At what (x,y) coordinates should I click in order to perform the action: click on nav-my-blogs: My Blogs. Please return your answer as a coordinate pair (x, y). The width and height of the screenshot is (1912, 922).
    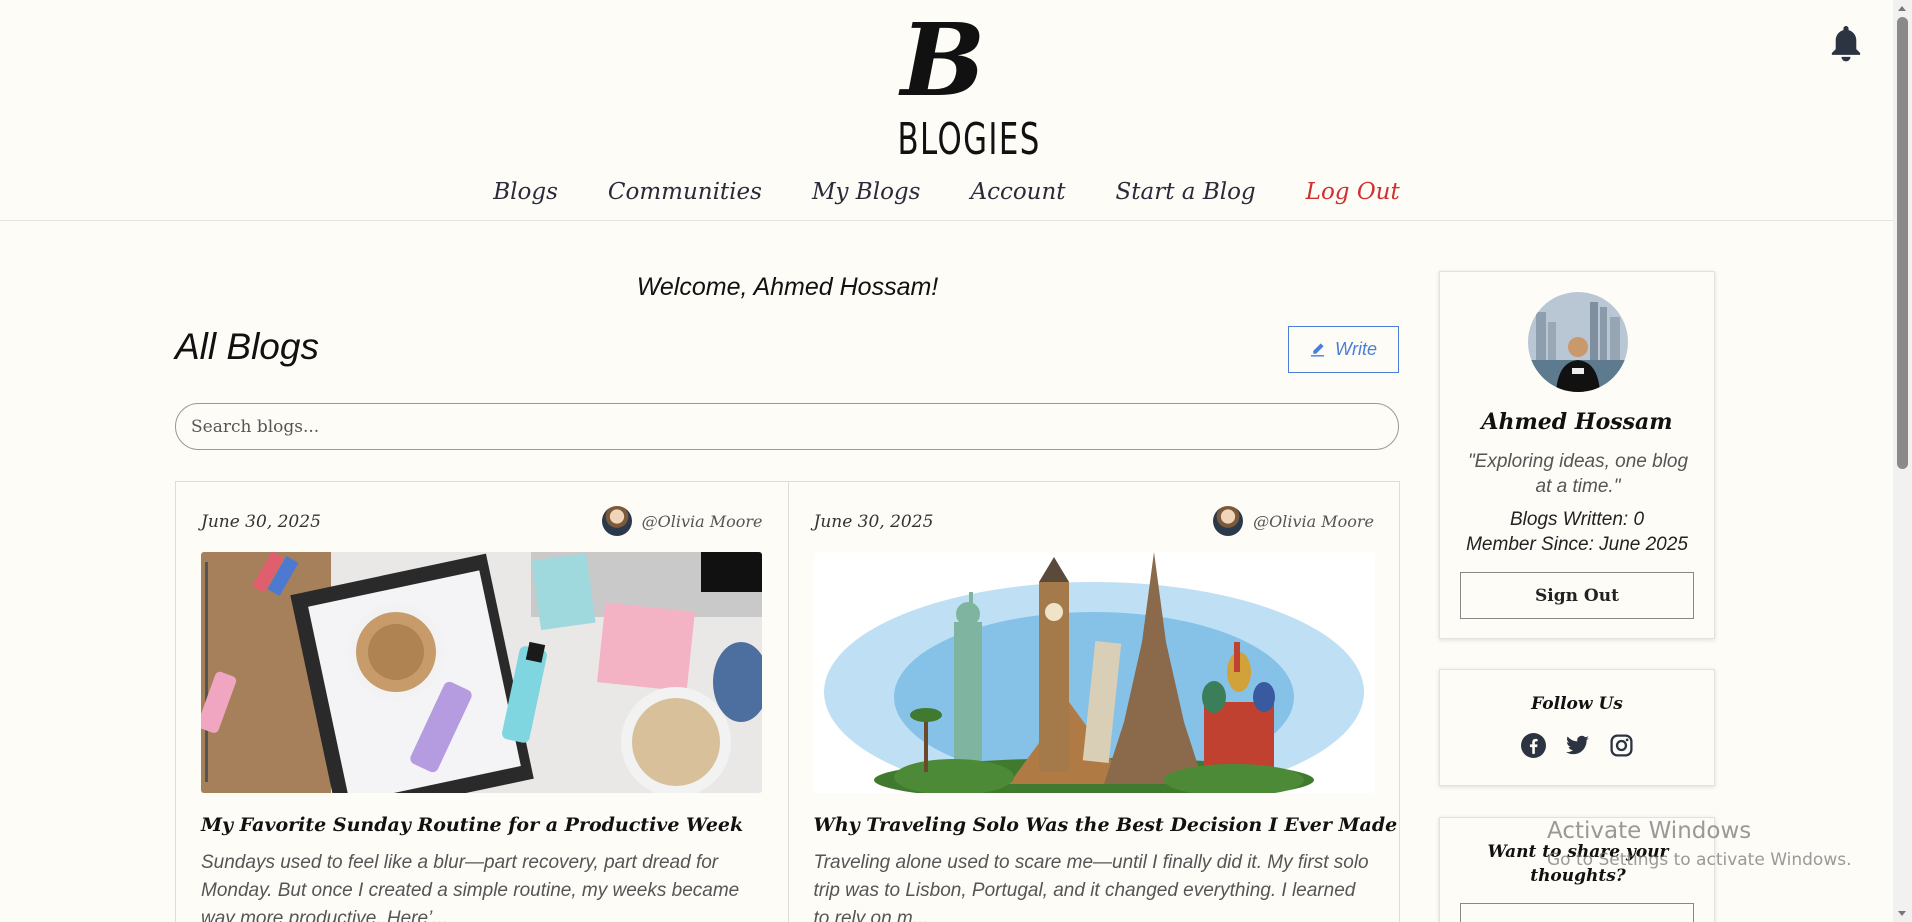
    Looking at the image, I should click on (866, 192).